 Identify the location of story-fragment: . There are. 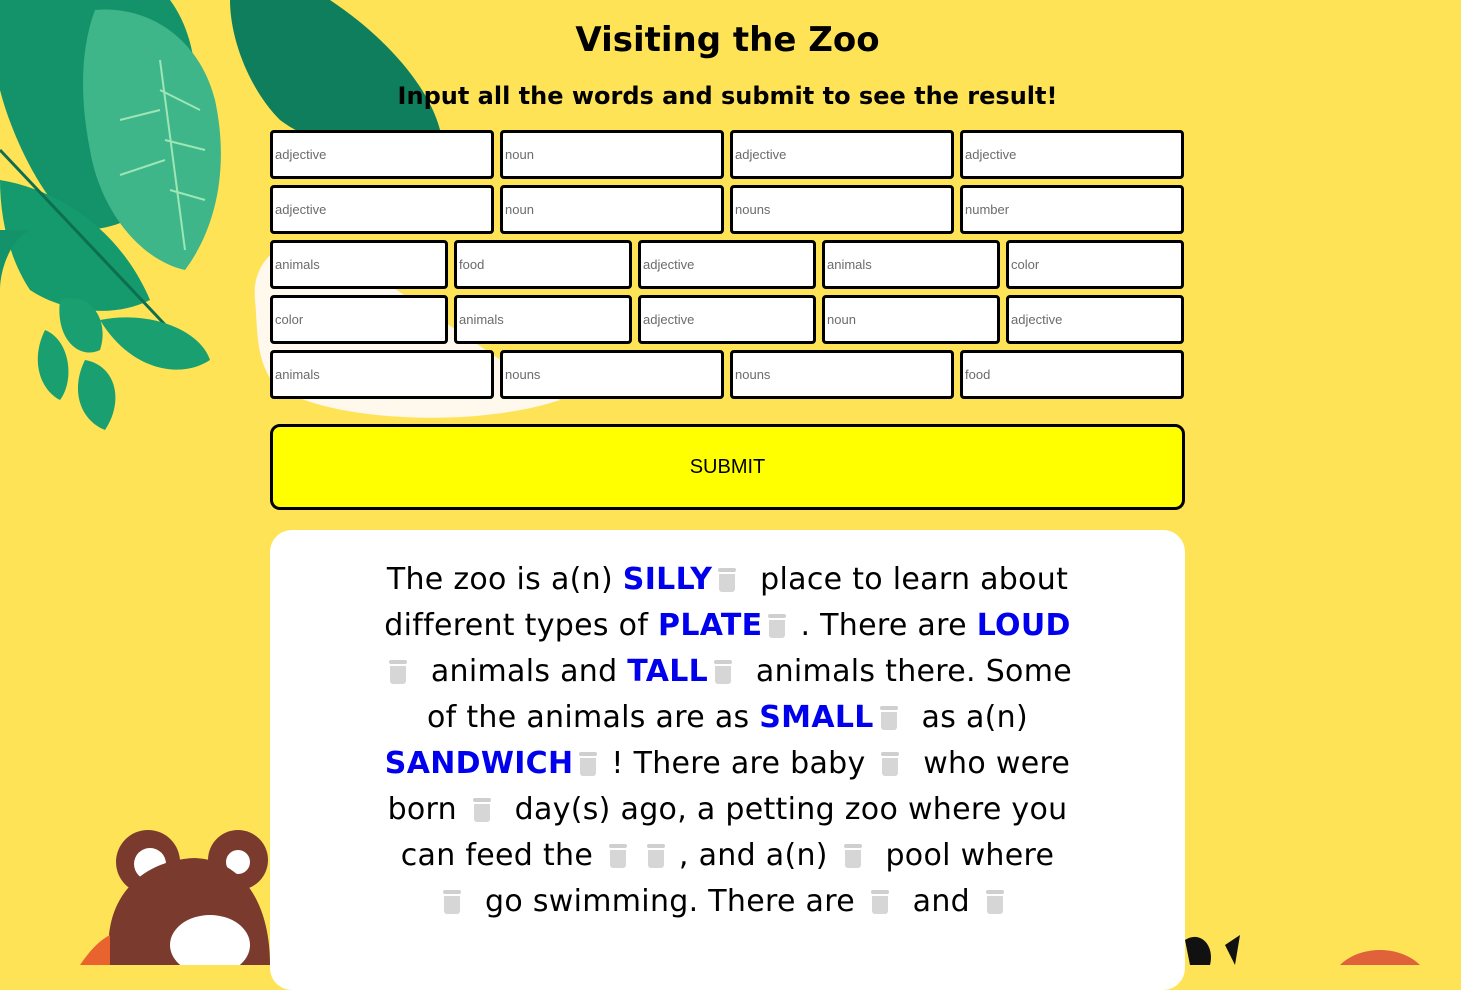
(888, 625).